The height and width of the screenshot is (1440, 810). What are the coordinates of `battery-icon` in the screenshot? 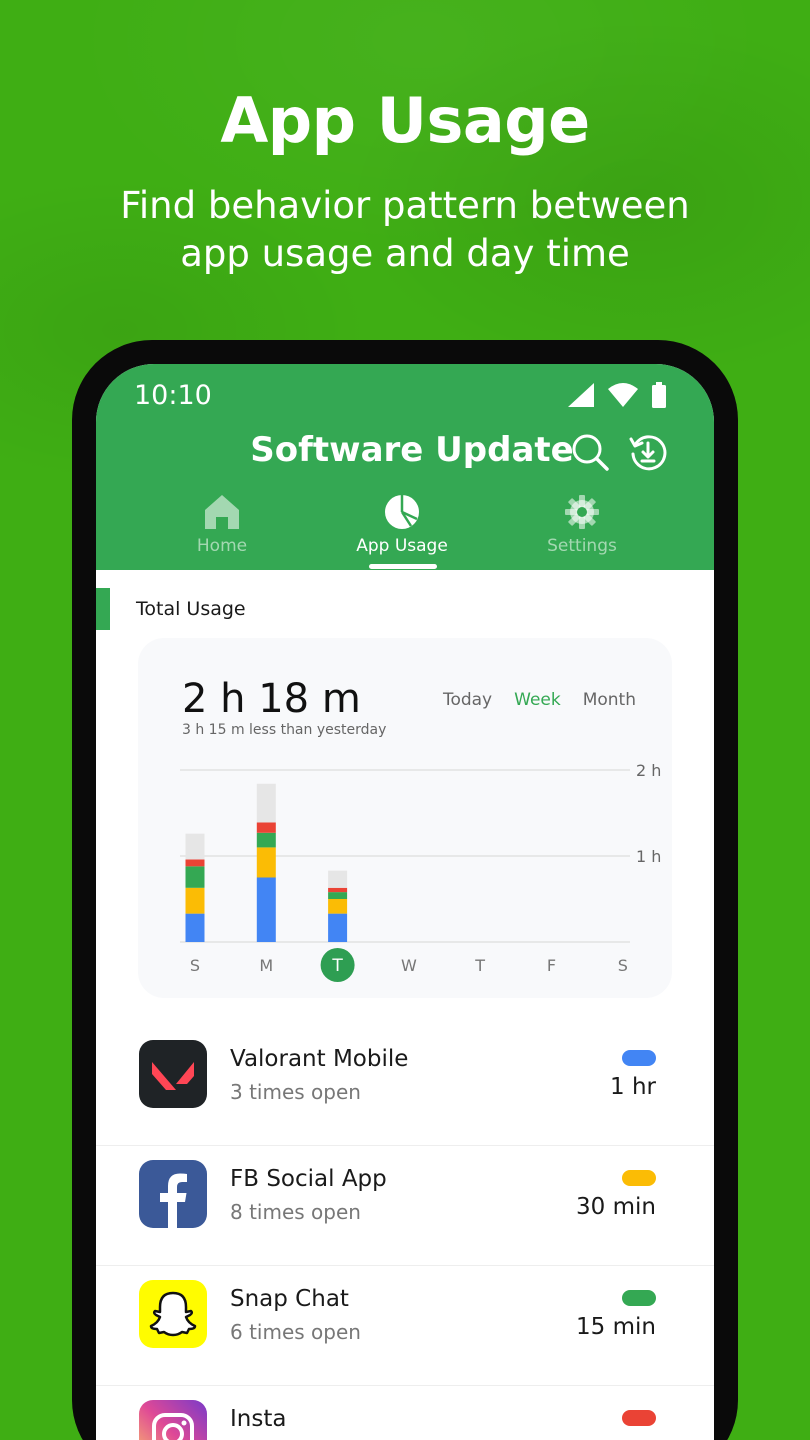 It's located at (659, 395).